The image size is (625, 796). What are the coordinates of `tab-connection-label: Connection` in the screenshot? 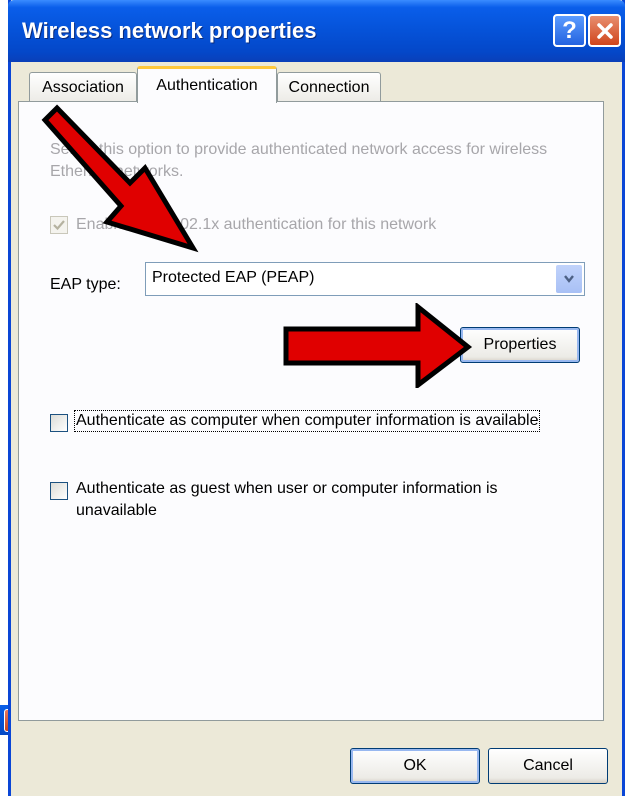 It's located at (329, 87).